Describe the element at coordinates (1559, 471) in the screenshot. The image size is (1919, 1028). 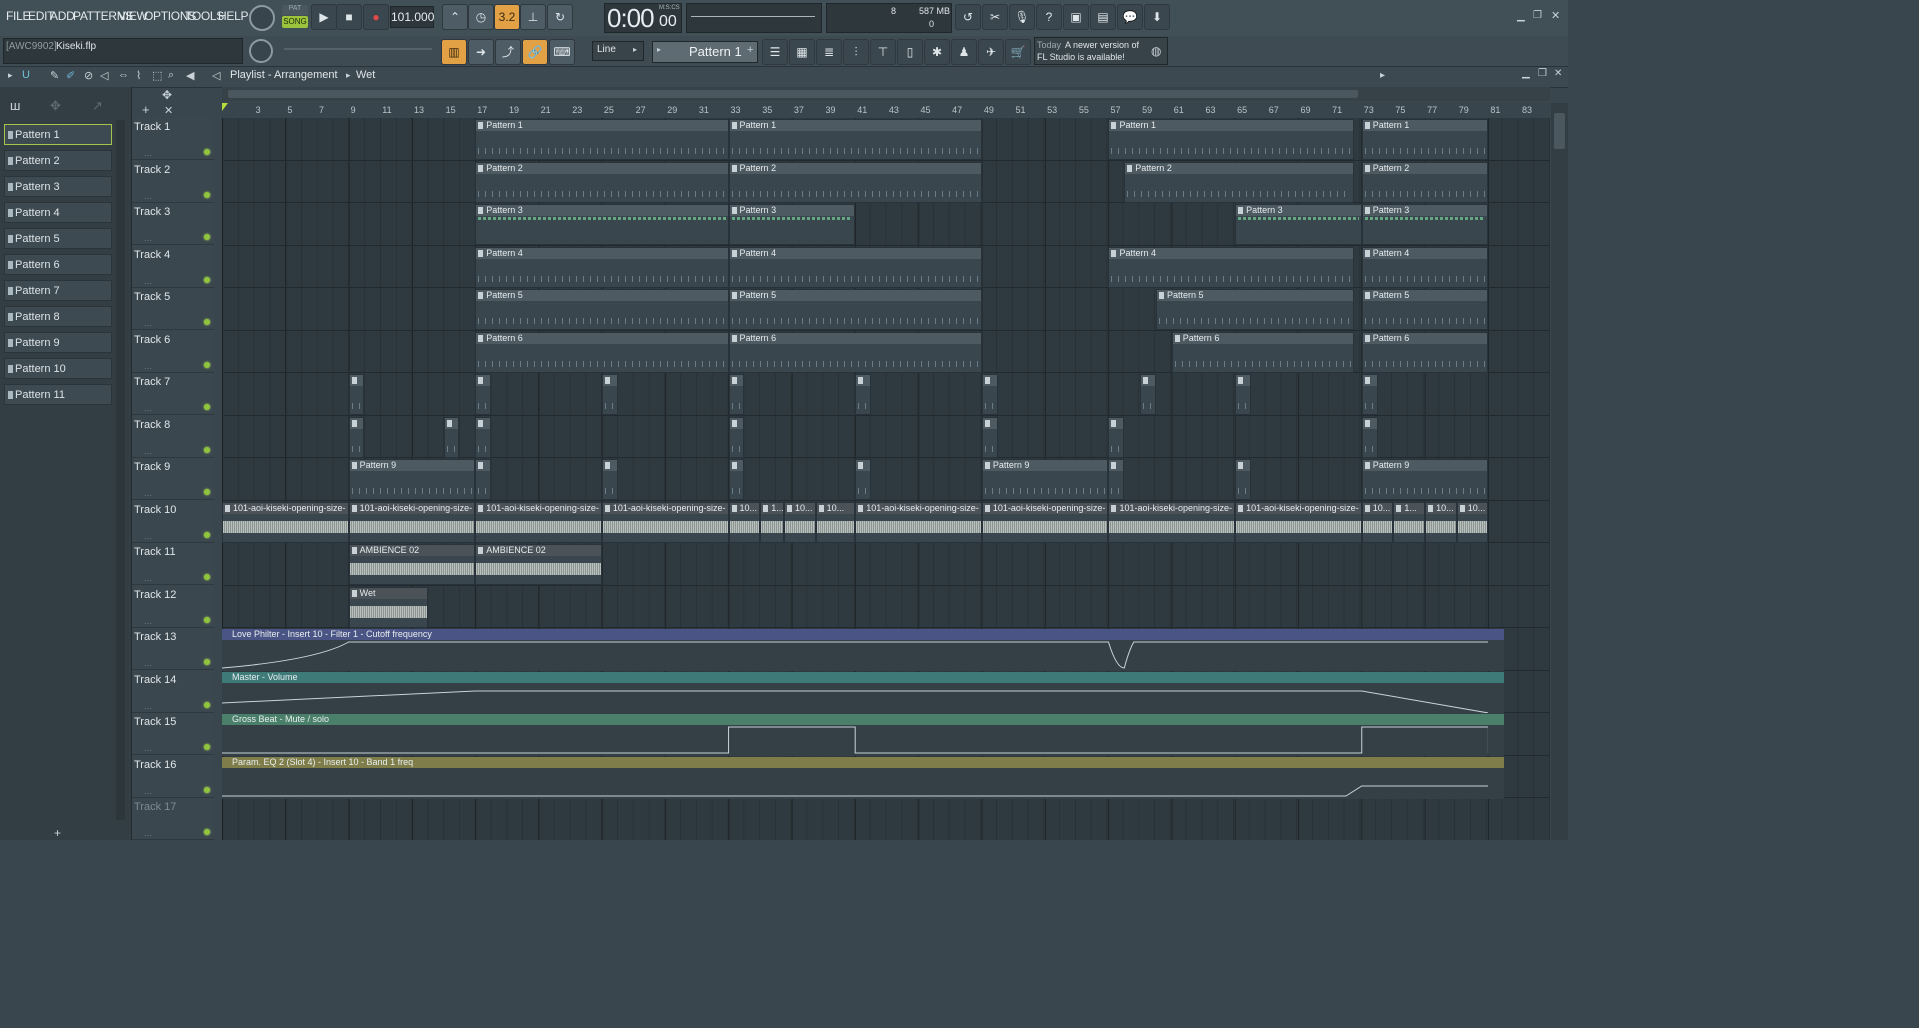
I see `vertical-scrollbar` at that location.